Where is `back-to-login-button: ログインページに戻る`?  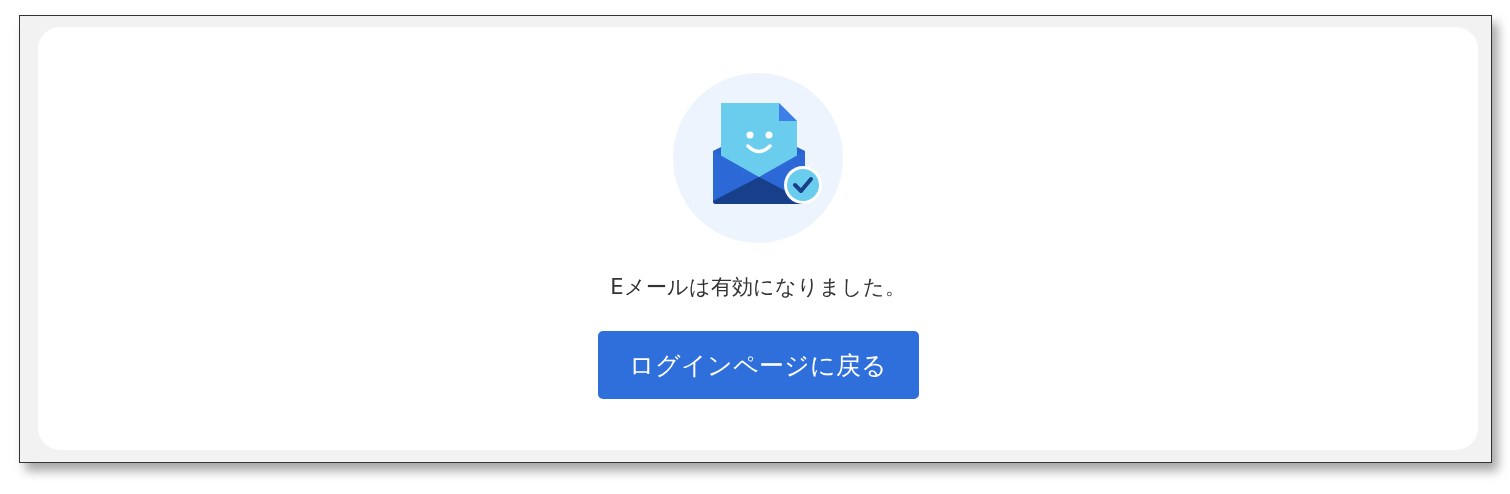 back-to-login-button: ログインページに戻る is located at coordinates (758, 365).